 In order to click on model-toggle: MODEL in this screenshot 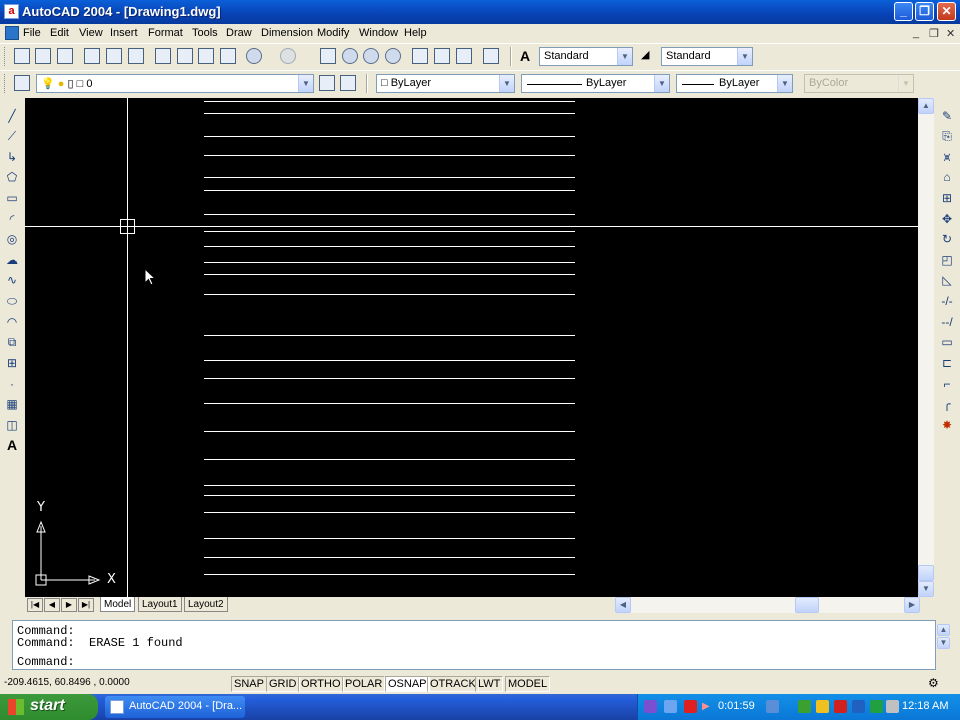, I will do `click(528, 684)`.